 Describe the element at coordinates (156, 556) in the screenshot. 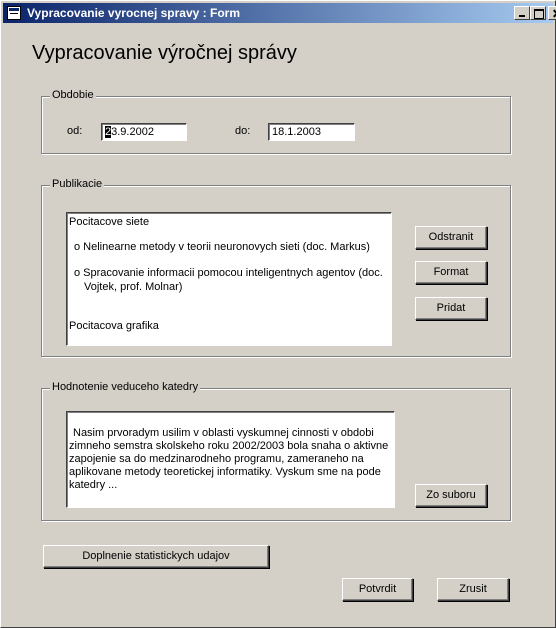

I see `doplnenie-button: Doplnenie statistickych udajov` at that location.